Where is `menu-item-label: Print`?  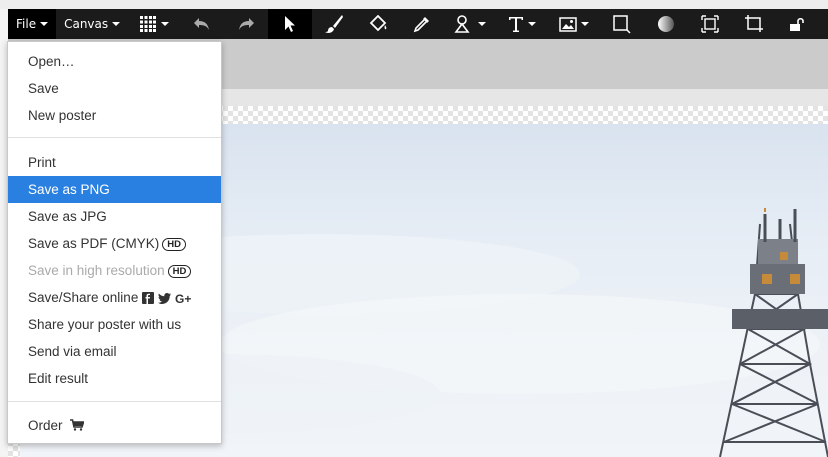 menu-item-label: Print is located at coordinates (42, 162).